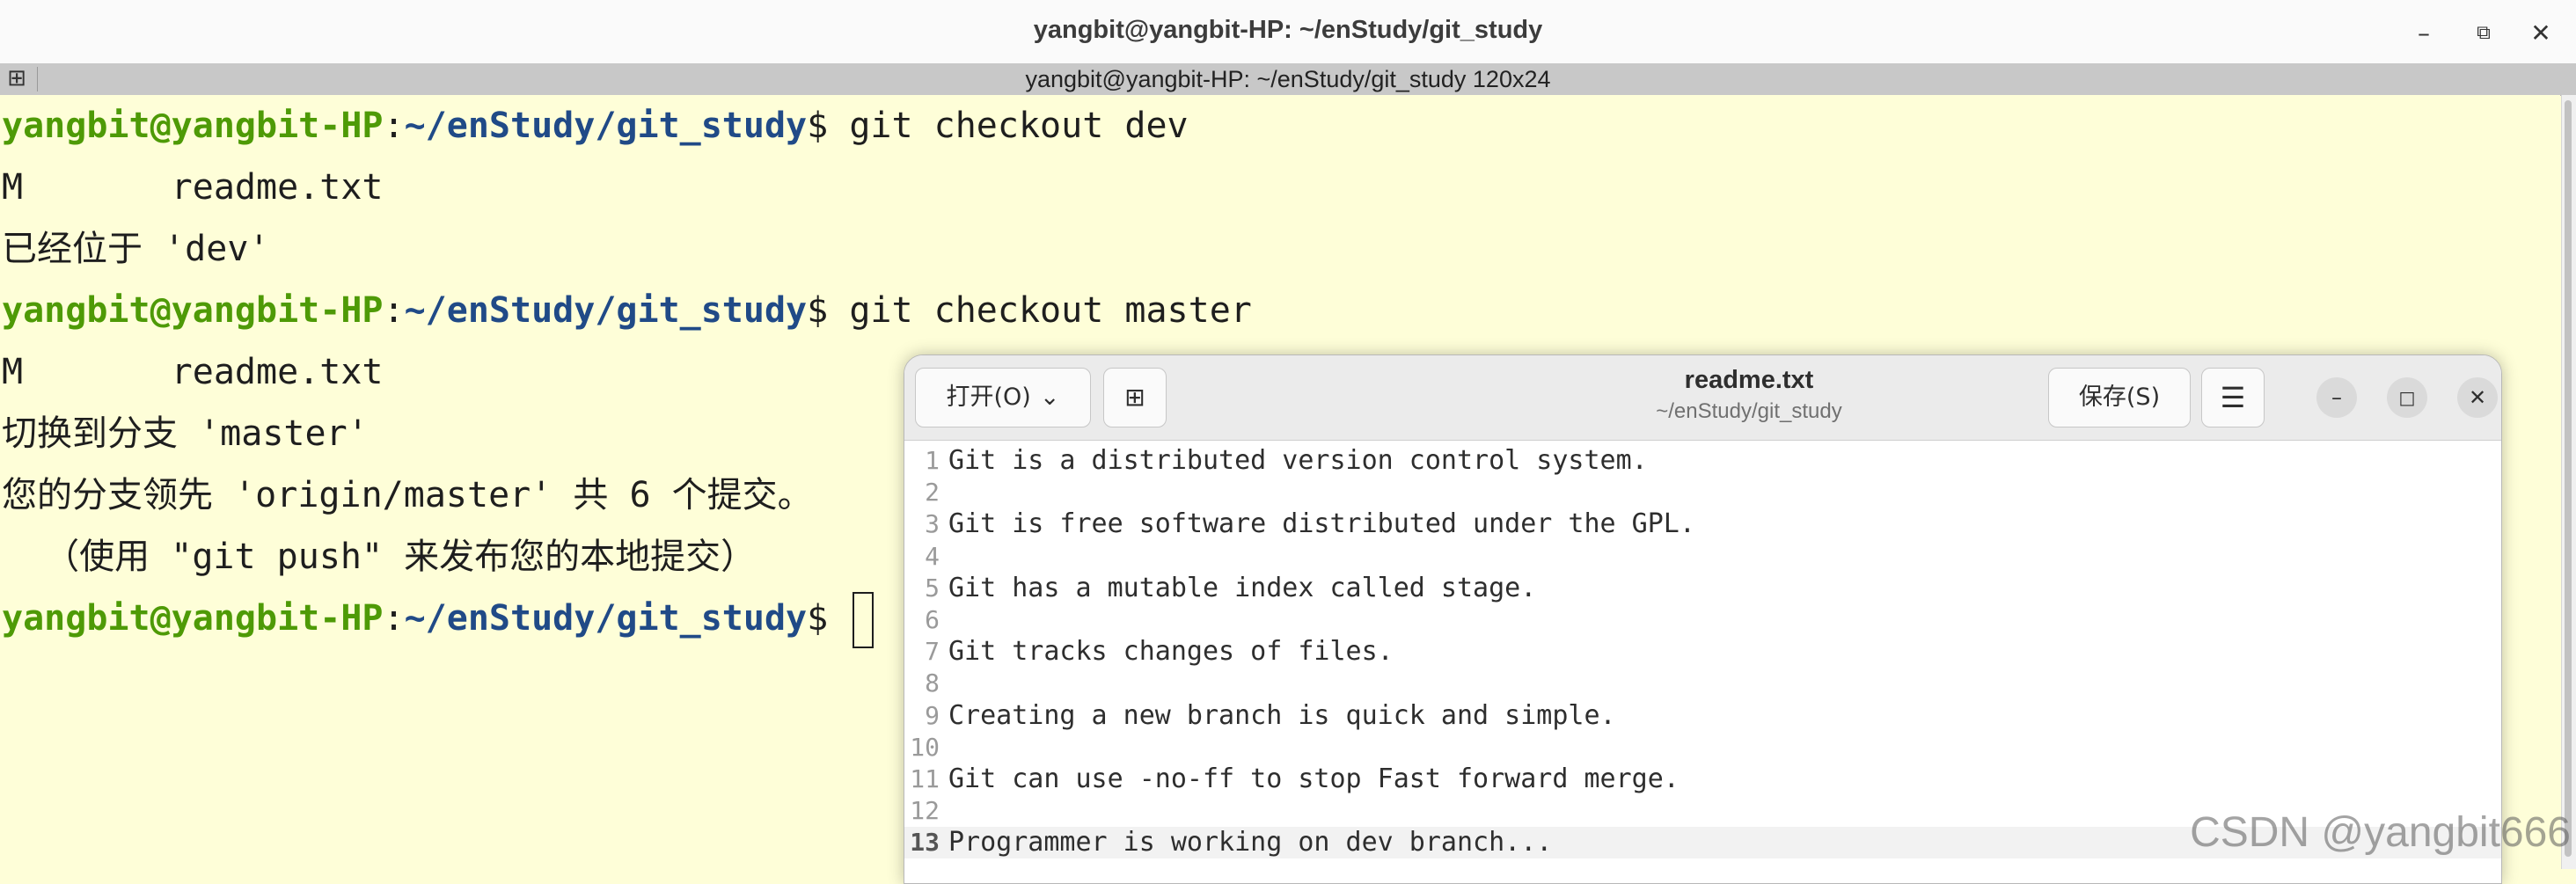  What do you see at coordinates (2380, 832) in the screenshot?
I see `watermark: CSDN @yangbit666` at bounding box center [2380, 832].